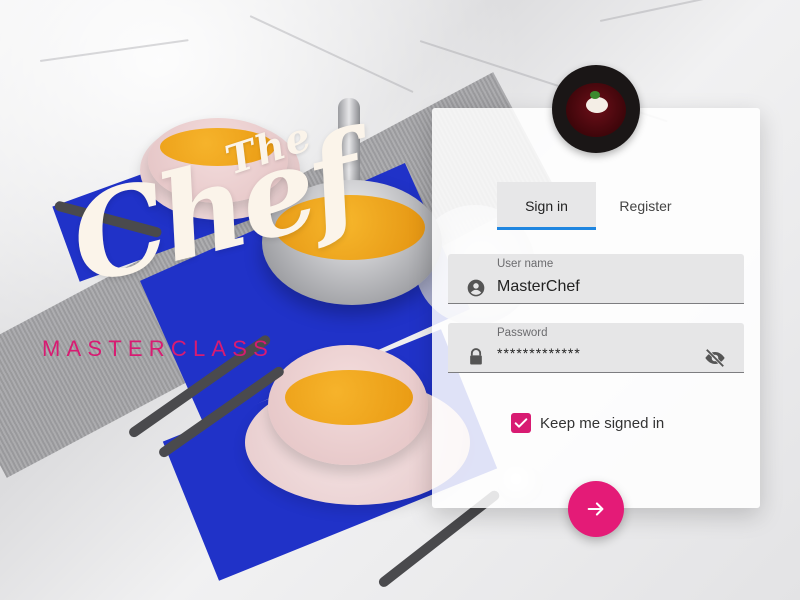 Image resolution: width=800 pixels, height=600 pixels. Describe the element at coordinates (546, 206) in the screenshot. I see `tab-sign-in: Sign in` at that location.